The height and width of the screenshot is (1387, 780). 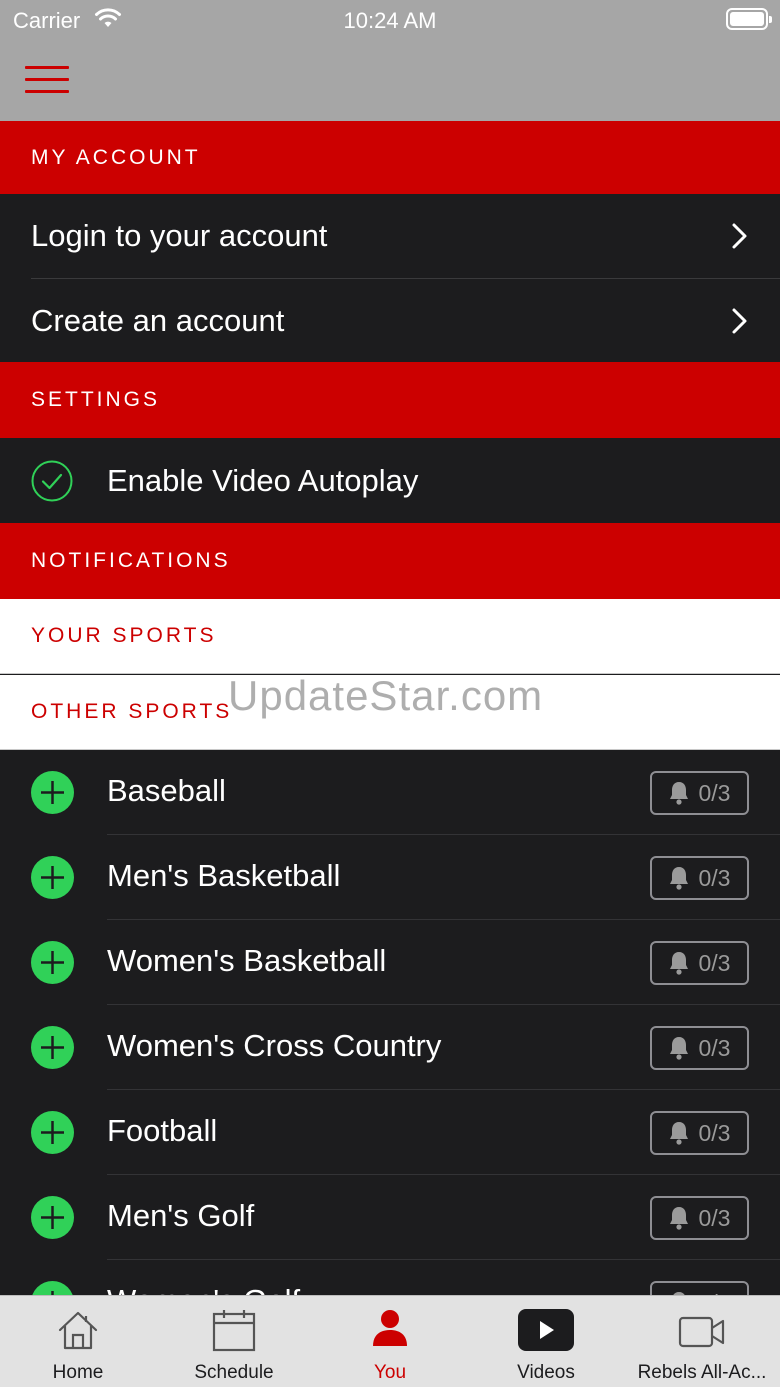 What do you see at coordinates (96, 399) in the screenshot?
I see `settings-header-label: SETTINGS` at bounding box center [96, 399].